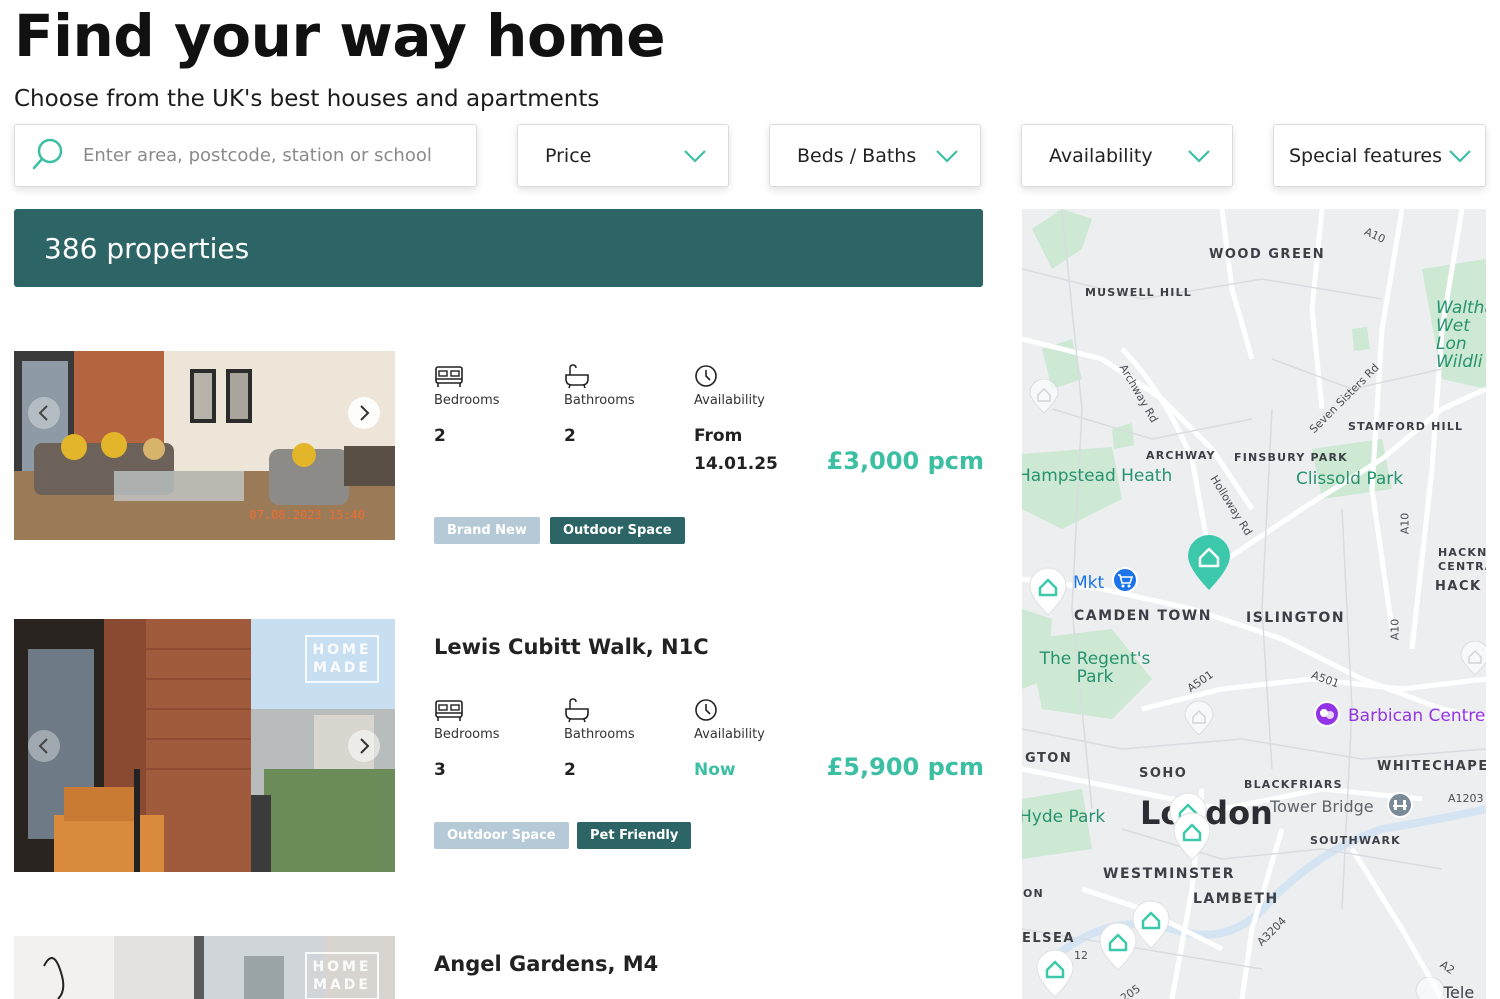 This screenshot has width=1500, height=999. Describe the element at coordinates (1355, 840) in the screenshot. I see `map-label-area: SOUTHWARK` at that location.